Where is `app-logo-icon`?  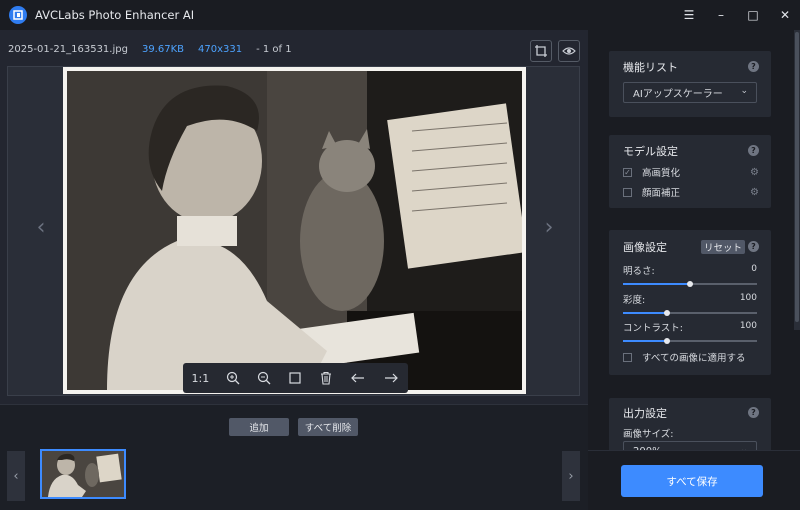
app-logo-icon is located at coordinates (18, 15).